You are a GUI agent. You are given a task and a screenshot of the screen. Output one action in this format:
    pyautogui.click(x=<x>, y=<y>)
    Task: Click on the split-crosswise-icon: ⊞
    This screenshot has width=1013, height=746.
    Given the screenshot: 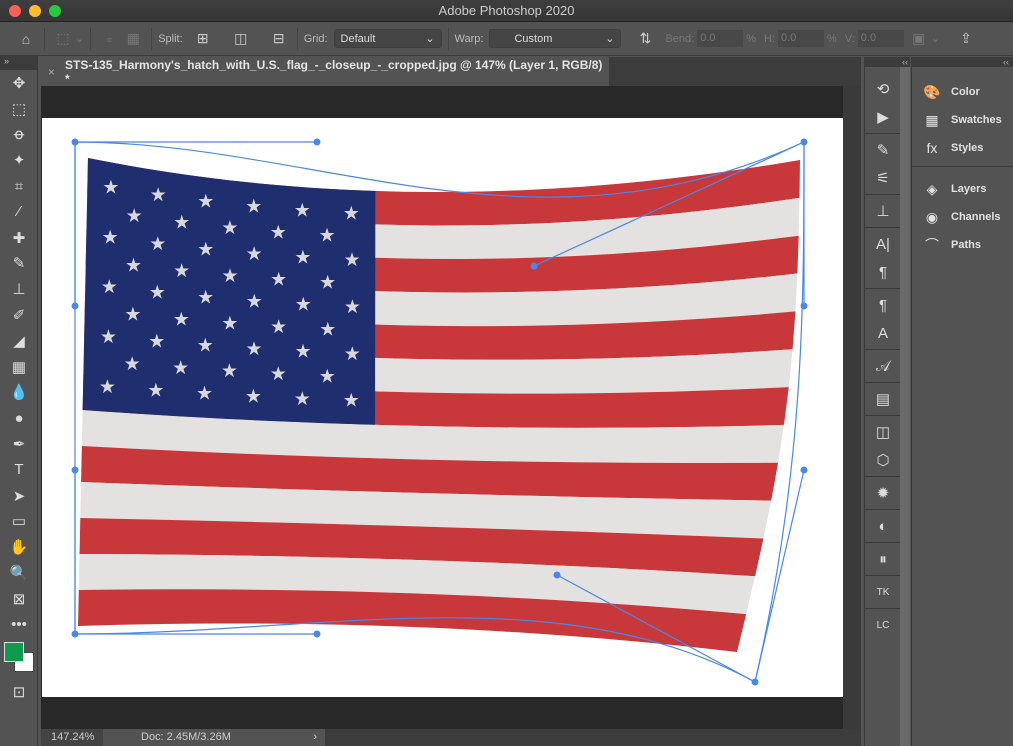 What is the action you would take?
    pyautogui.click(x=203, y=39)
    